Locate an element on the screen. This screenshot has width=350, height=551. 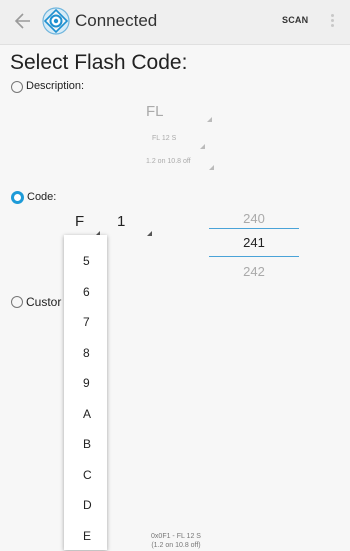
scan-button: SCAN is located at coordinates (295, 20).